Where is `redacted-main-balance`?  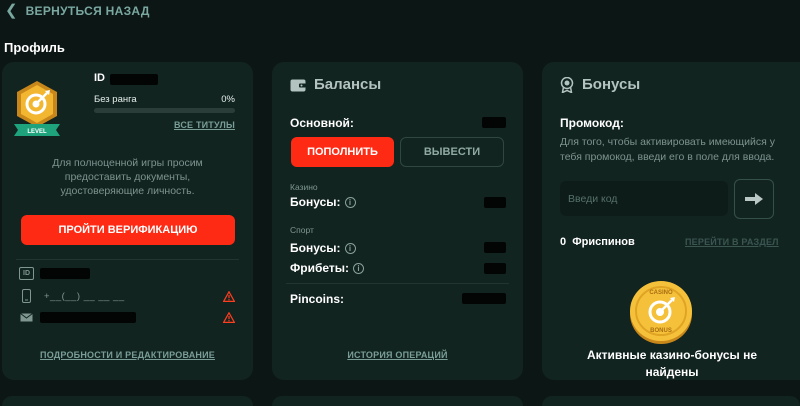
redacted-main-balance is located at coordinates (494, 122).